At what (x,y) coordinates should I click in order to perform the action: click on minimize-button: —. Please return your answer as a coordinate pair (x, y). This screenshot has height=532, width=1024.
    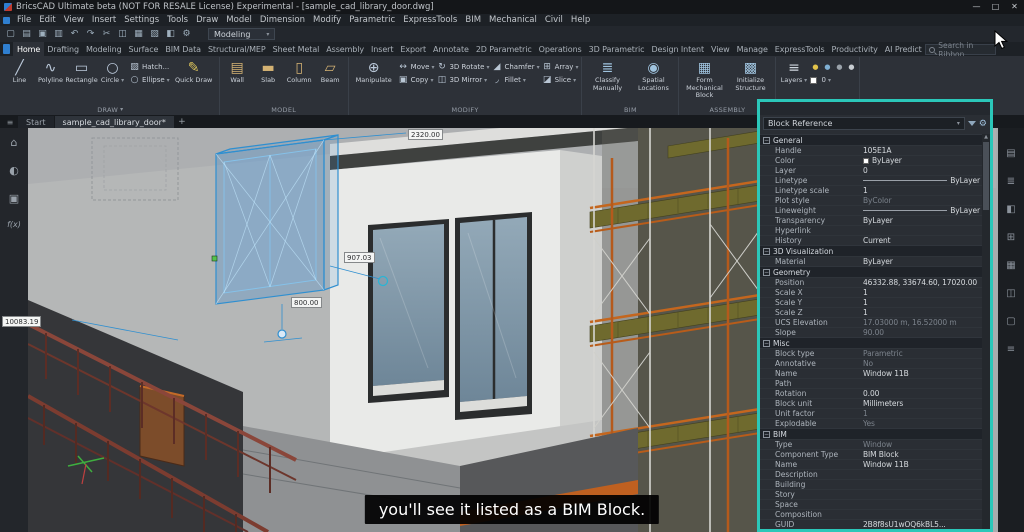
    Looking at the image, I should click on (976, 7).